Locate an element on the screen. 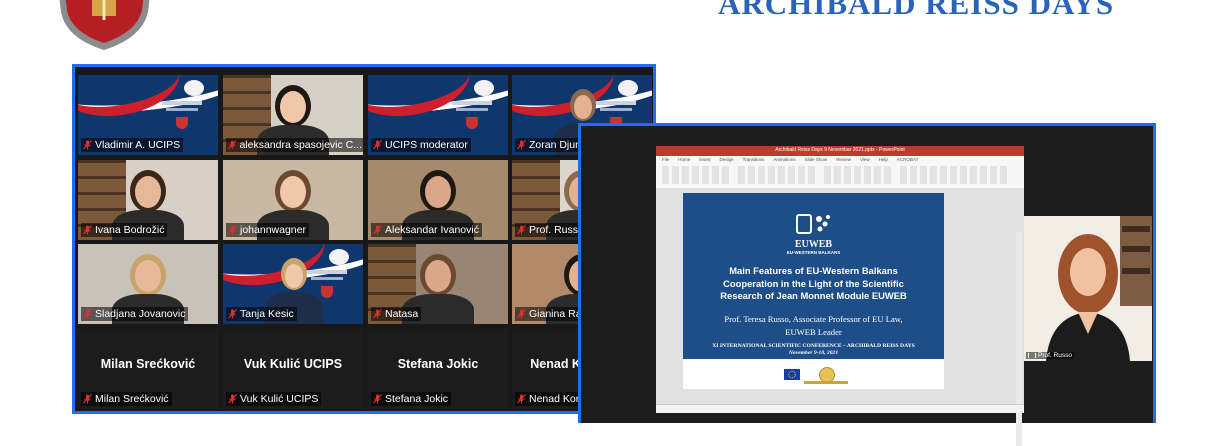  participant-name: Vuk Kulić UCIPS is located at coordinates (279, 399).